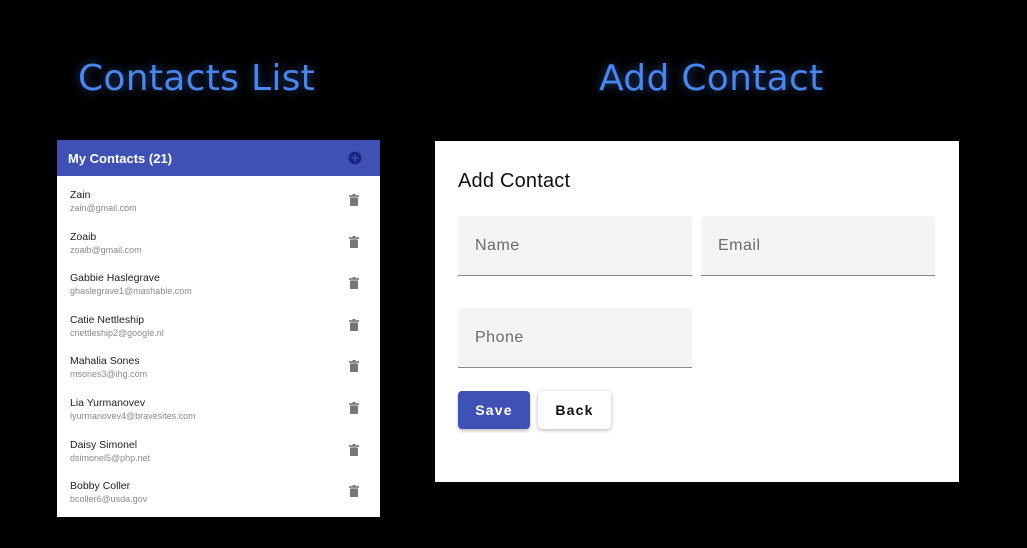 This screenshot has width=1027, height=548. What do you see at coordinates (218, 363) in the screenshot?
I see `contact-list-item: Mahalia Sones msones3@ihg.com` at bounding box center [218, 363].